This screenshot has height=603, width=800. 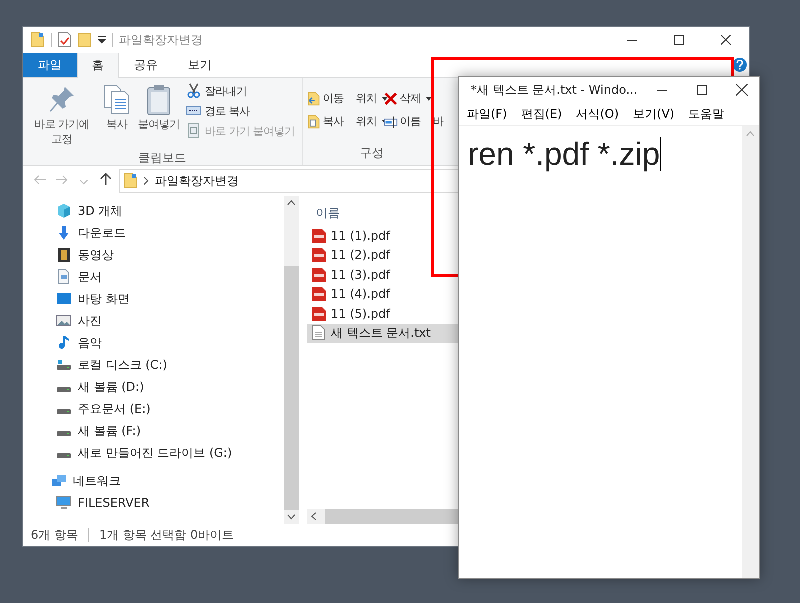 I want to click on column-header: 이름, so click(x=323, y=213).